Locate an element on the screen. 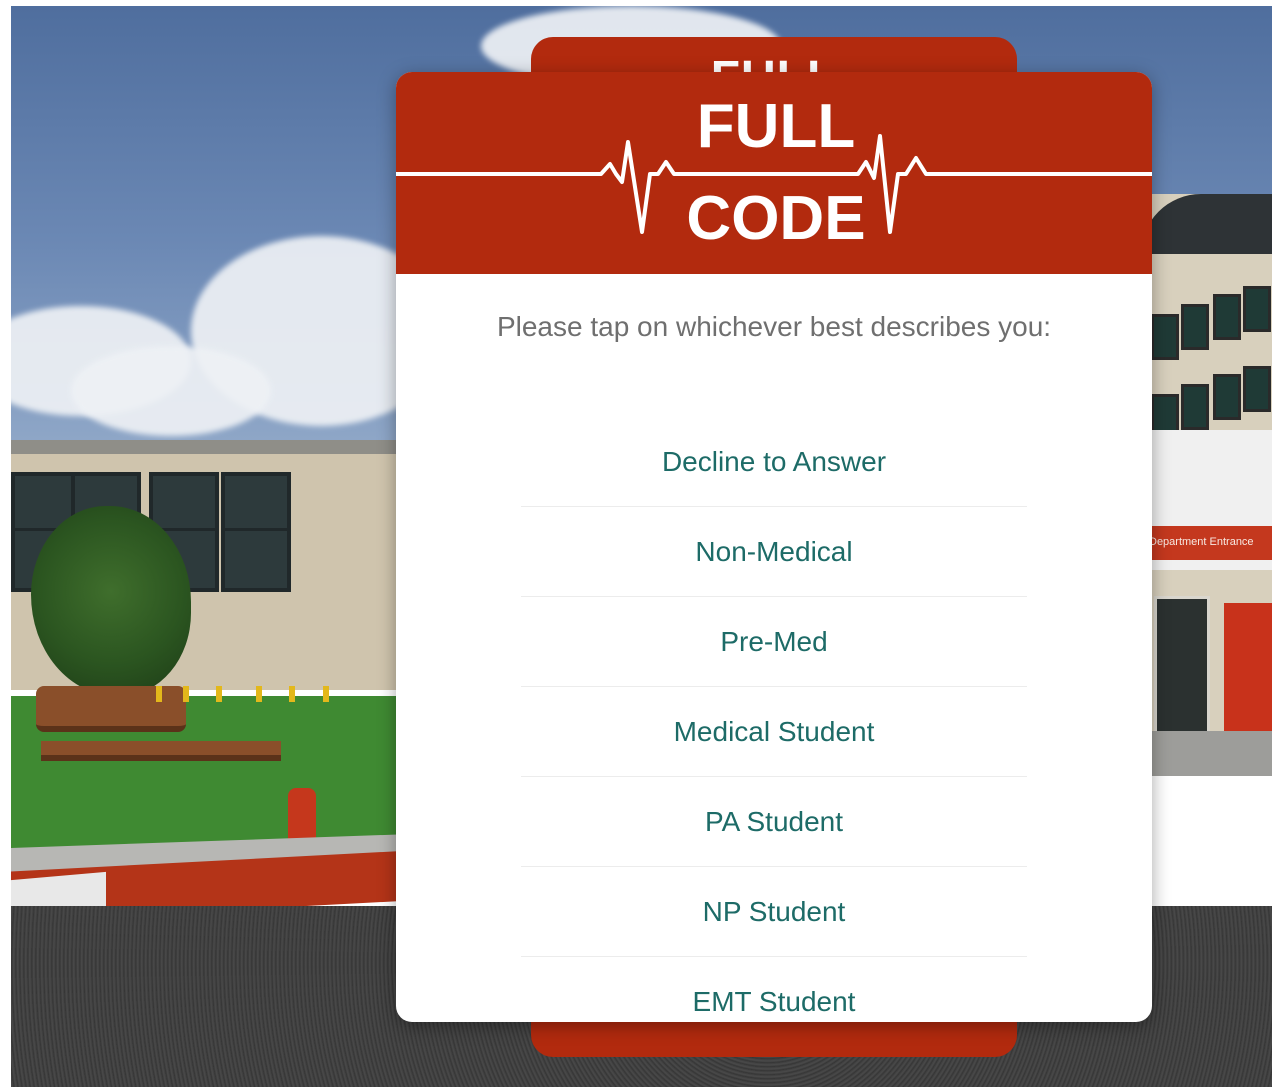 The height and width of the screenshot is (1087, 1272). option-emt-student: EMT Student is located at coordinates (774, 989).